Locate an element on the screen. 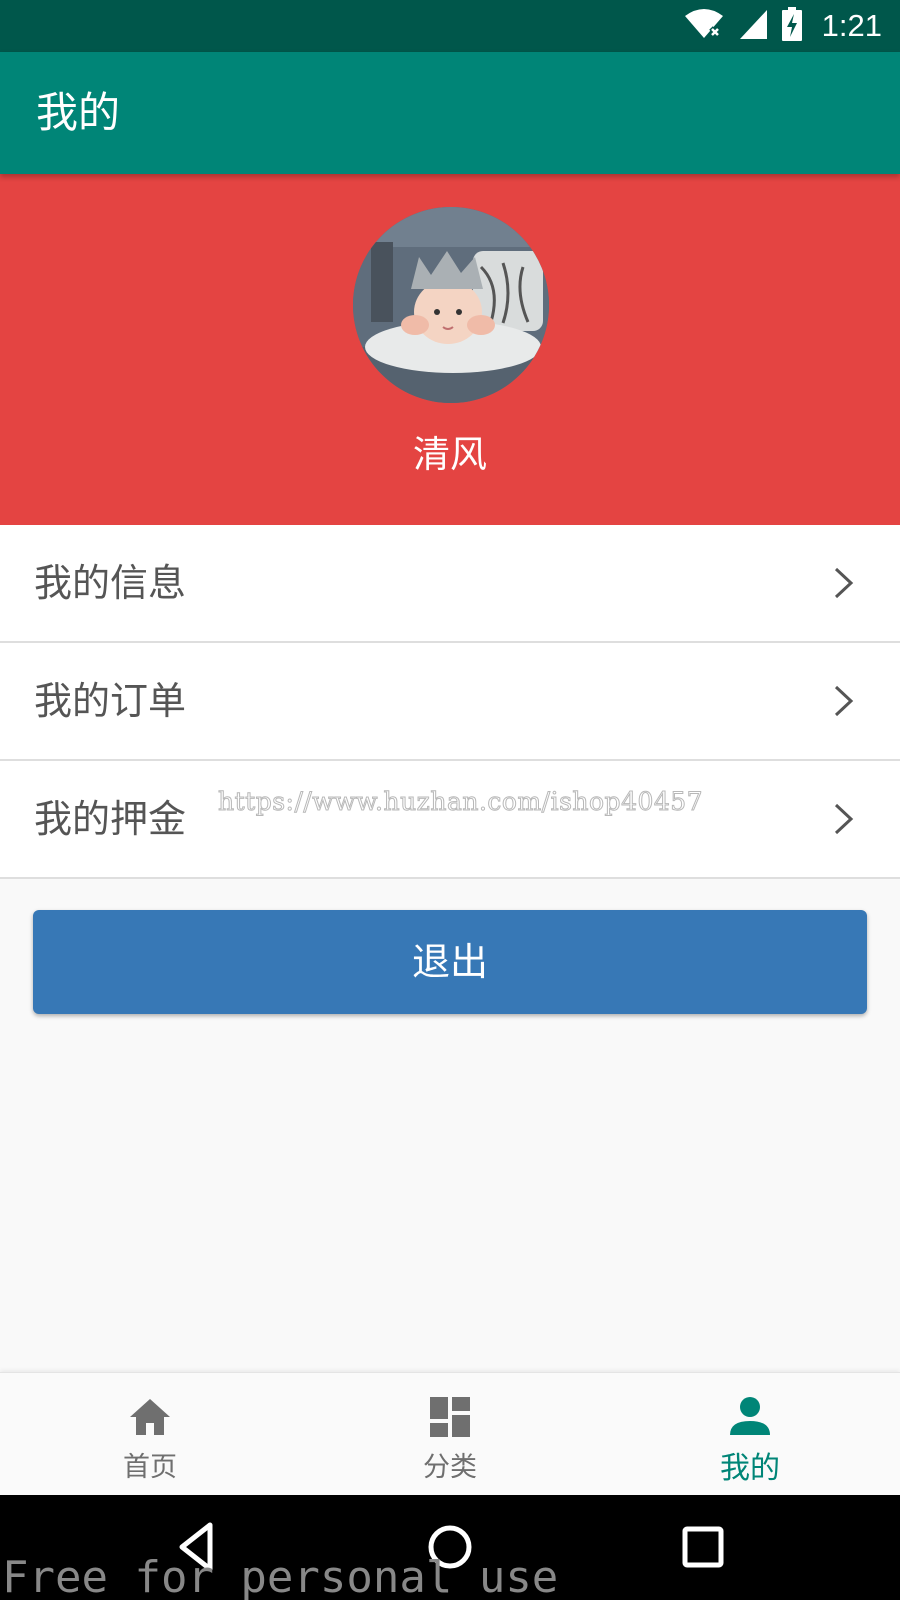 The image size is (900, 1600). menu-item-my-info: 我的信息 is located at coordinates (450, 584).